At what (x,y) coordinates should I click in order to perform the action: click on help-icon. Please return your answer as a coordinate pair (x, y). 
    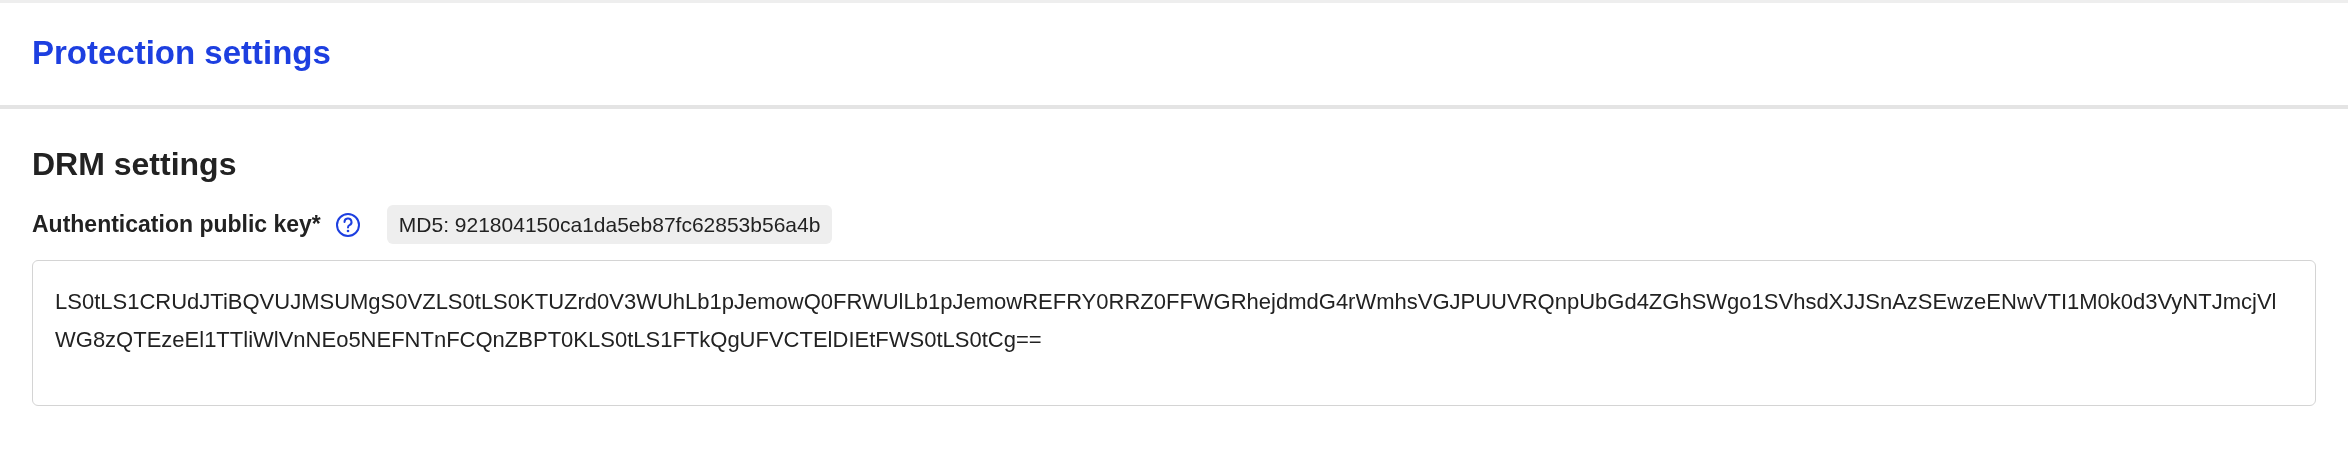
    Looking at the image, I should click on (347, 224).